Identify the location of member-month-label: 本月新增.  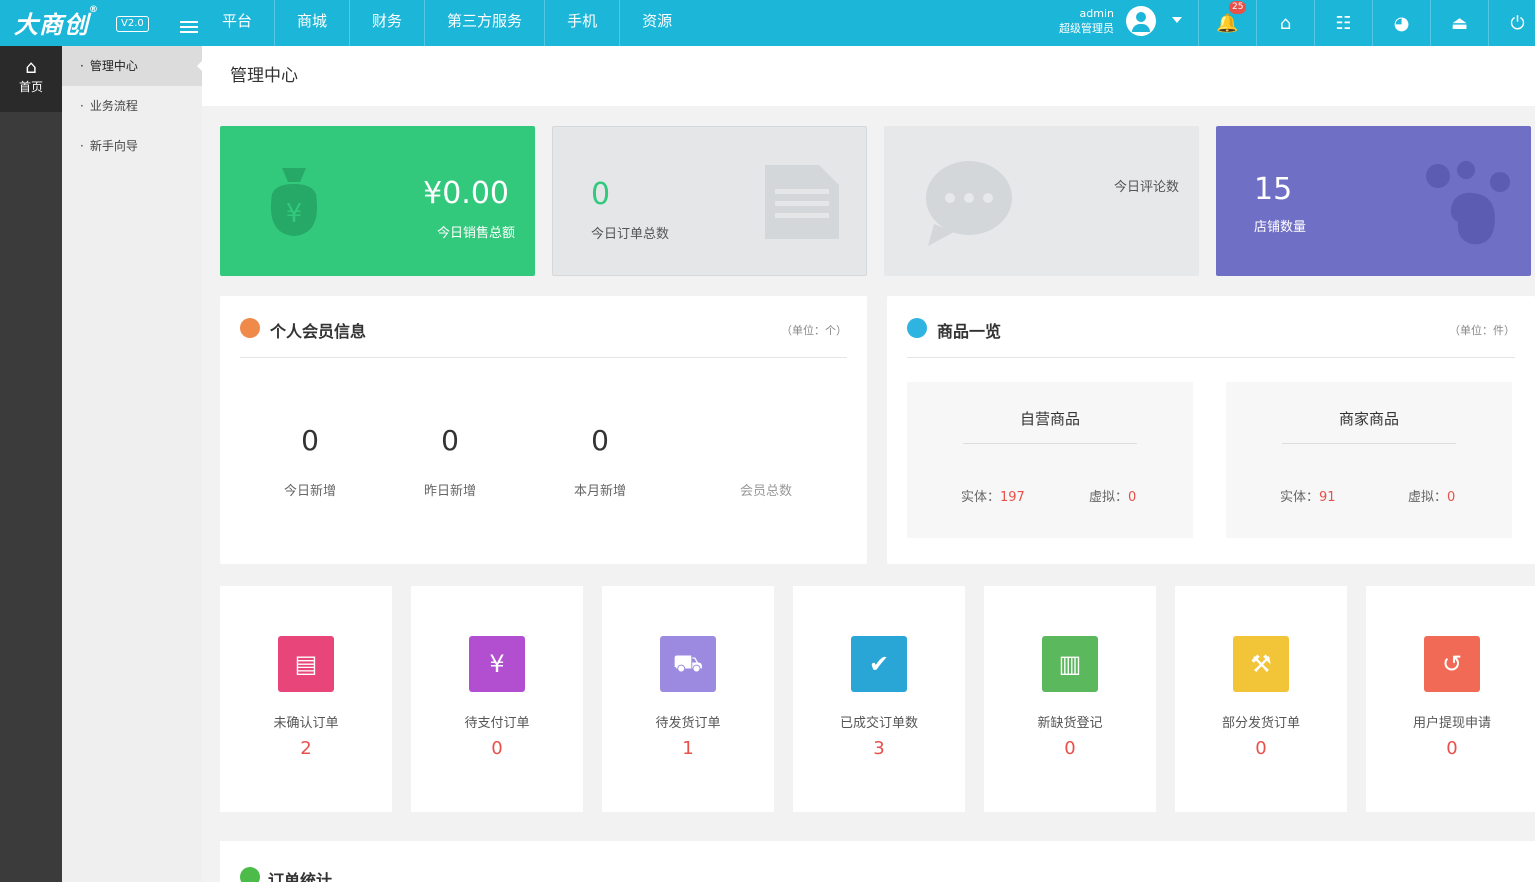
(599, 491).